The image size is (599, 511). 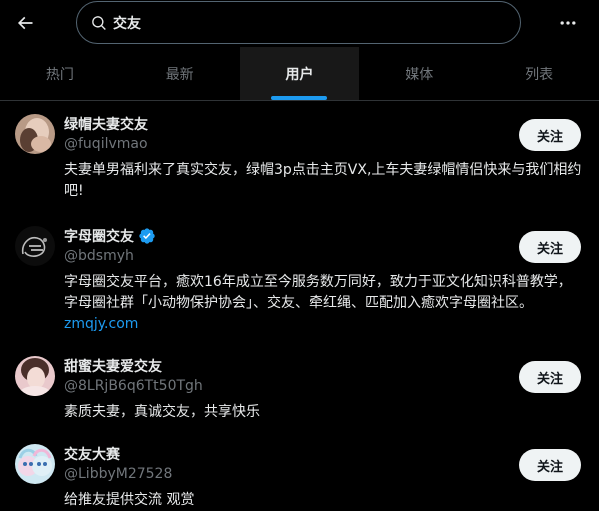 What do you see at coordinates (99, 236) in the screenshot?
I see `user-display-name: 字母圈交友` at bounding box center [99, 236].